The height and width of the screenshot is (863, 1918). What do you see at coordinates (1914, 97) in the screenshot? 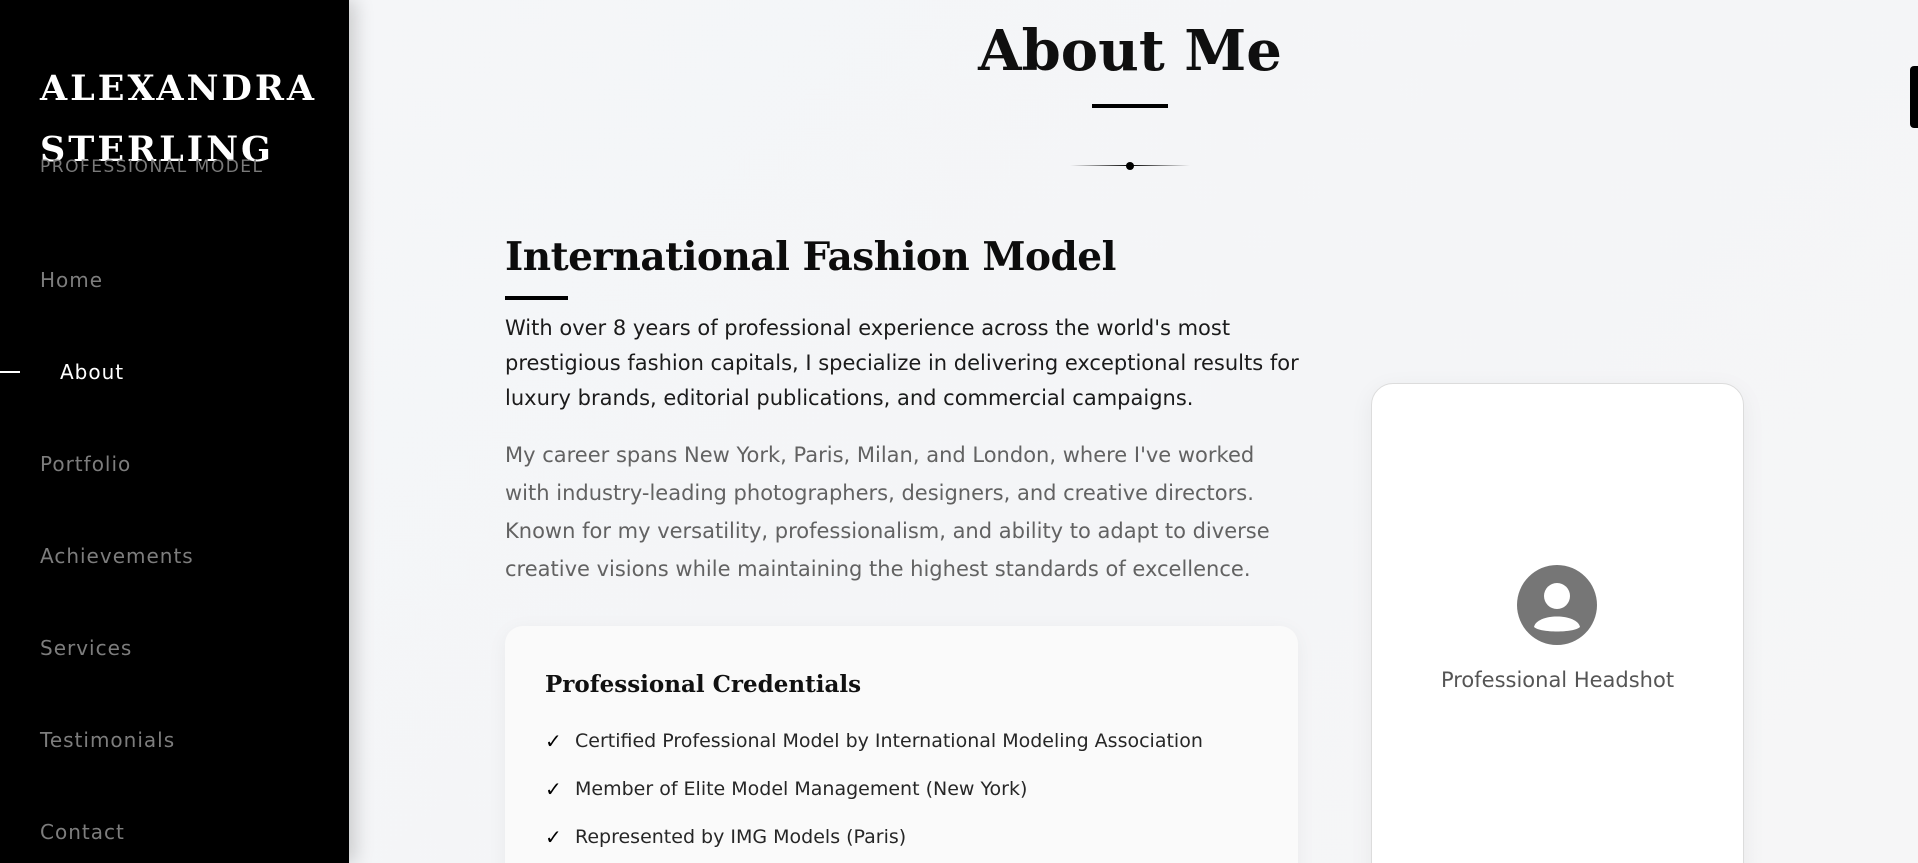
I see `scrollbar-thumb` at bounding box center [1914, 97].